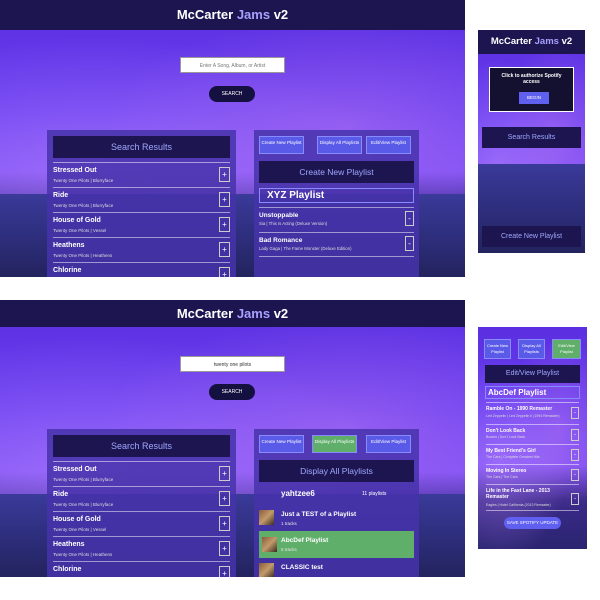 This screenshot has width=600, height=600. I want to click on song-title: My Best Friend's Girl, so click(511, 451).